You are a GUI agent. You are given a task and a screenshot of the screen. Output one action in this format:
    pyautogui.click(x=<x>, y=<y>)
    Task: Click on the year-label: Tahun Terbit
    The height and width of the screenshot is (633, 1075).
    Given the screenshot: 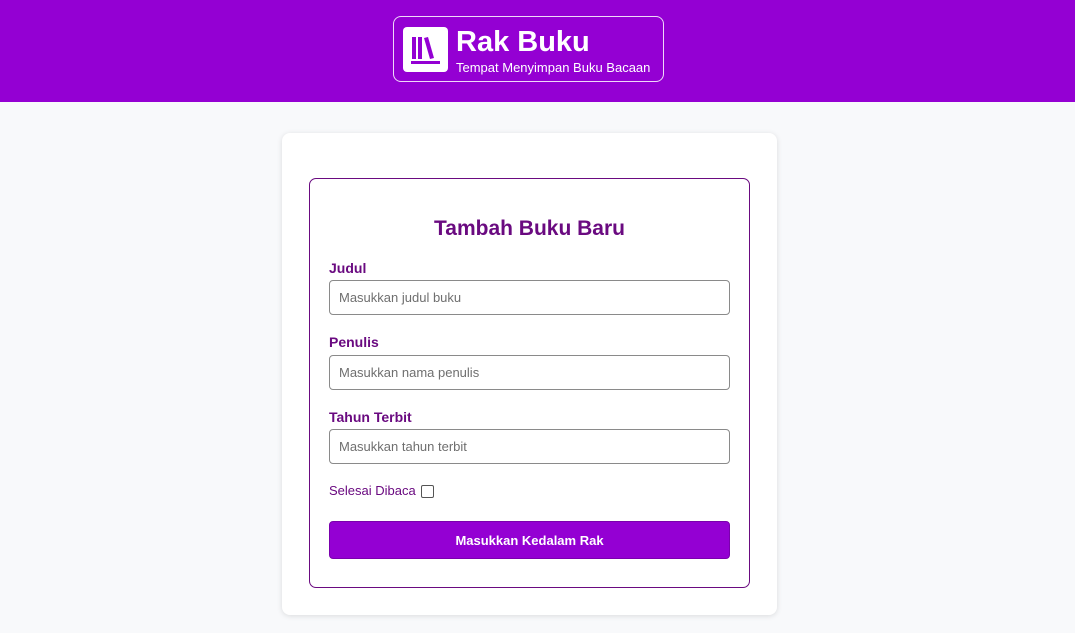 What is the action you would take?
    pyautogui.click(x=370, y=417)
    